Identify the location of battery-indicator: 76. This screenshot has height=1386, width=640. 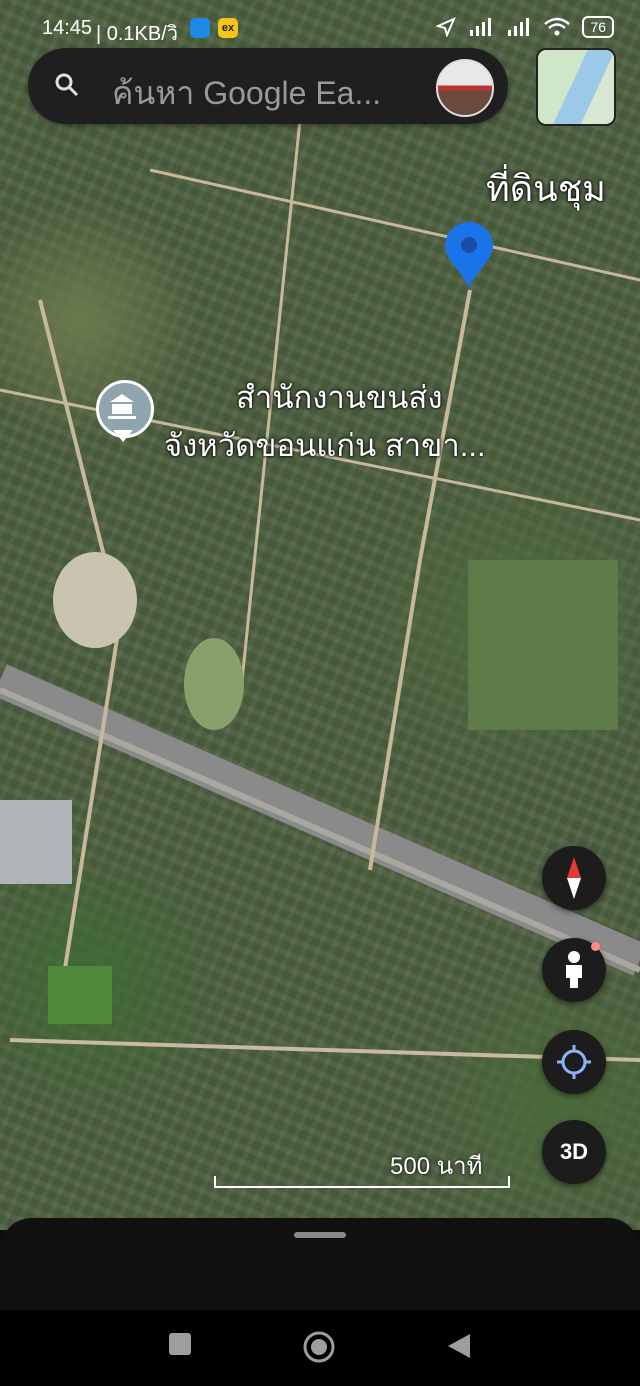
(598, 27).